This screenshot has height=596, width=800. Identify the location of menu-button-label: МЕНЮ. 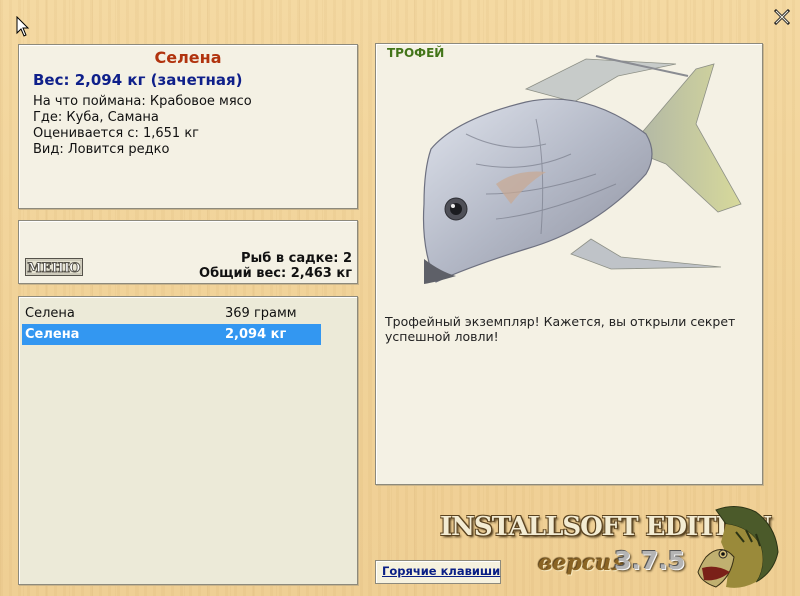
(53, 268).